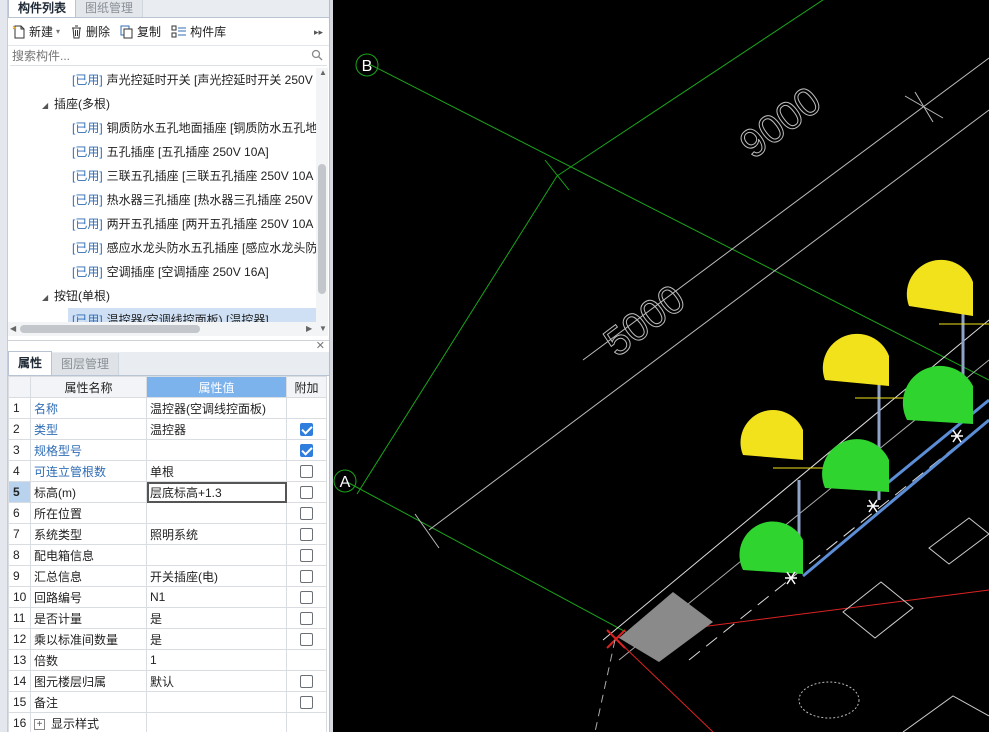 This screenshot has width=989, height=732. I want to click on property-row: 16 + 显示样式, so click(167, 722).